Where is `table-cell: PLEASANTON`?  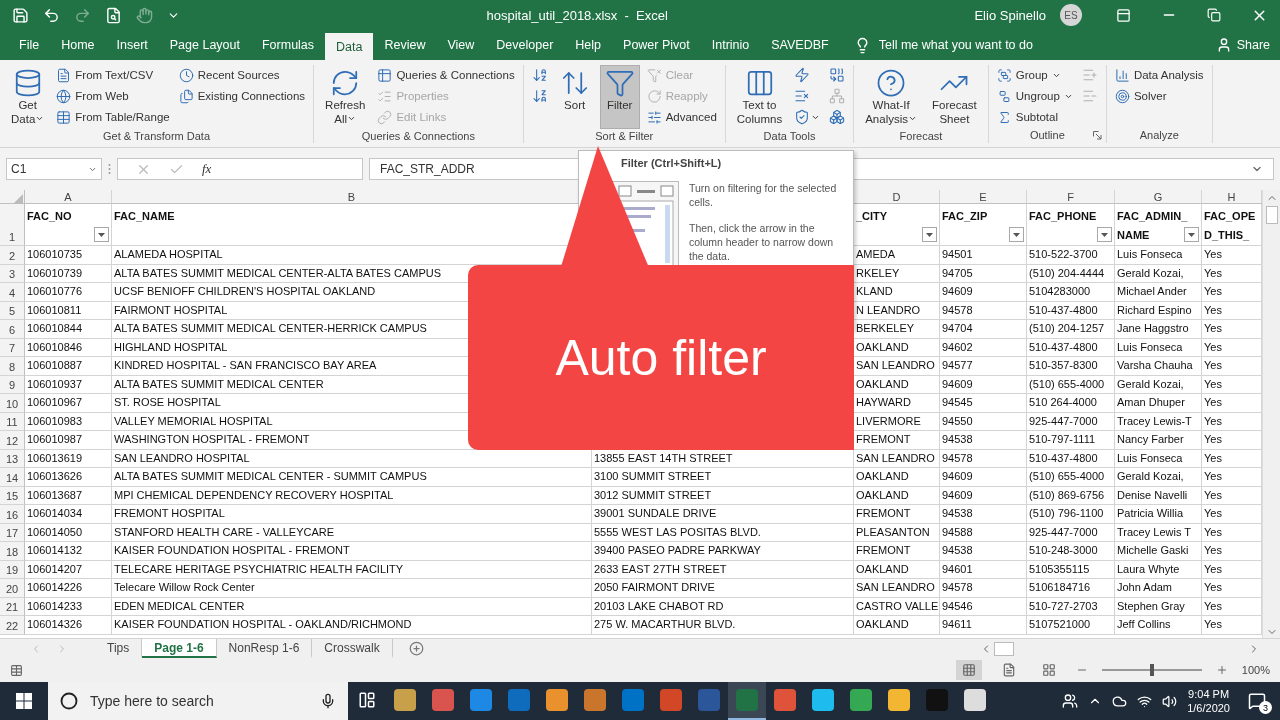
table-cell: PLEASANTON is located at coordinates (897, 532).